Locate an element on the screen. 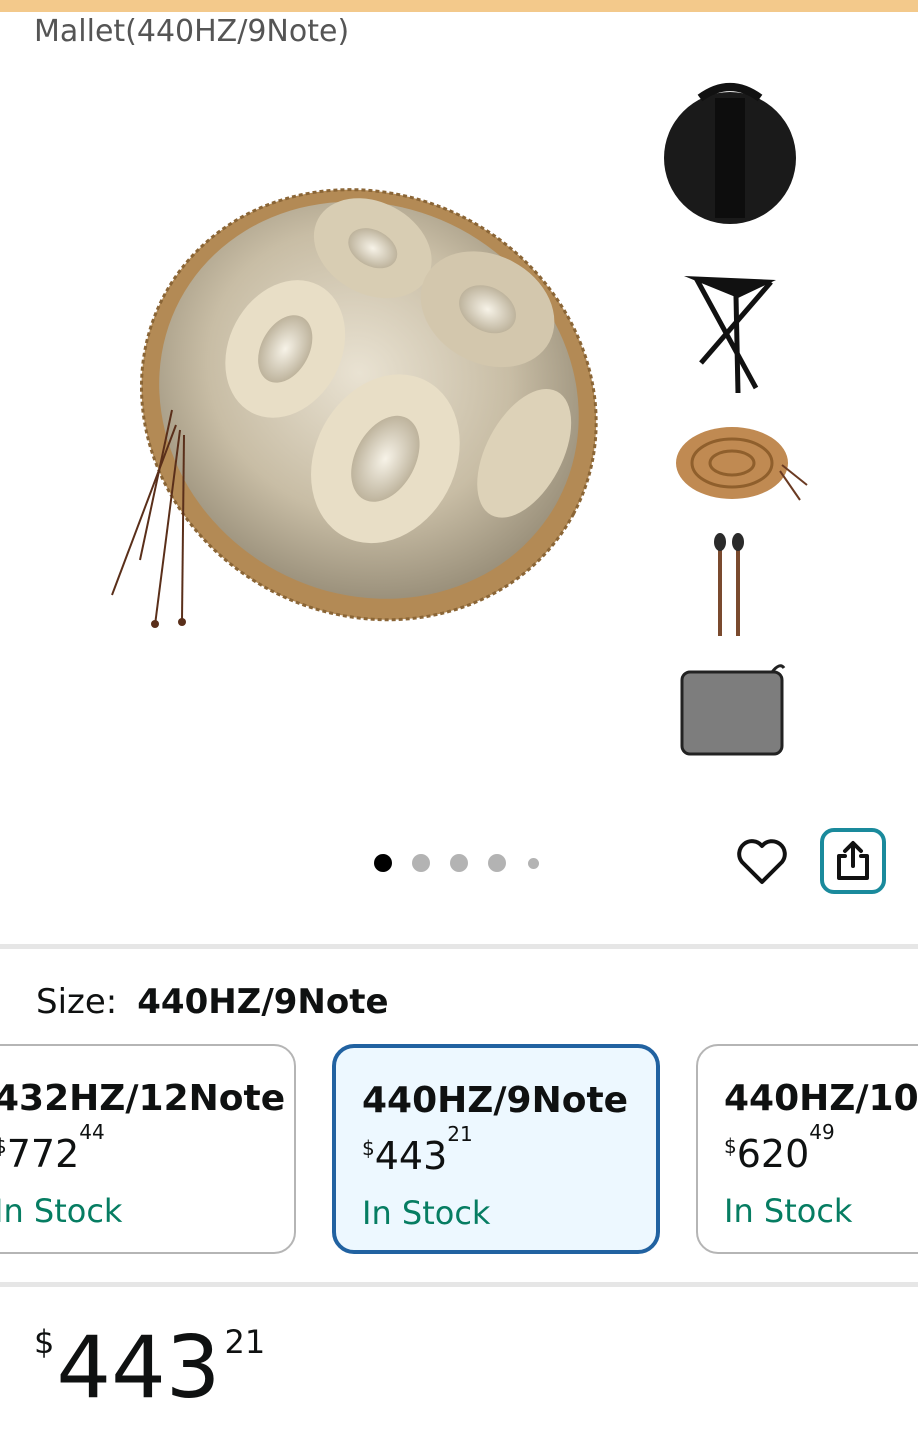 The width and height of the screenshot is (918, 1440). pagination-dot-active is located at coordinates (383, 863).